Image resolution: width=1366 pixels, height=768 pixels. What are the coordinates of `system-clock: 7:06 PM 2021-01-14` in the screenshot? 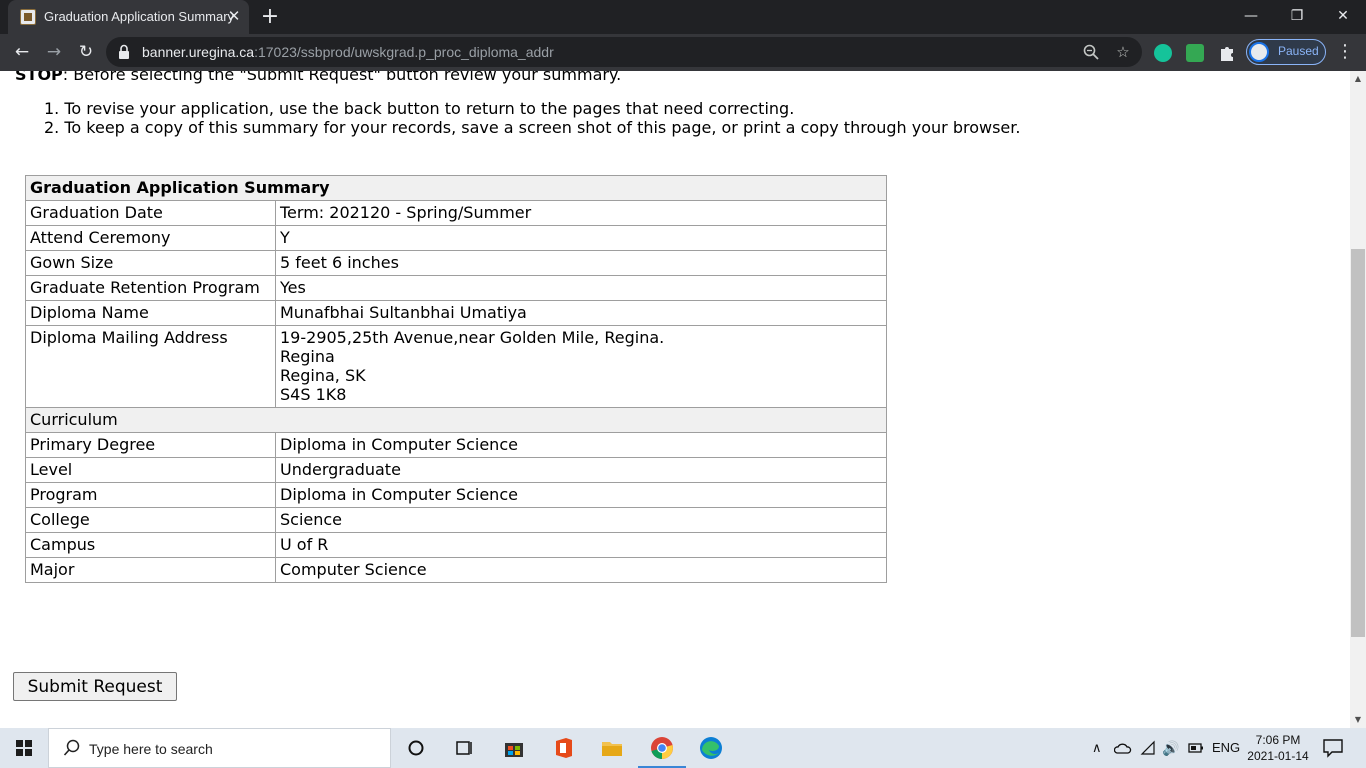 It's located at (1278, 748).